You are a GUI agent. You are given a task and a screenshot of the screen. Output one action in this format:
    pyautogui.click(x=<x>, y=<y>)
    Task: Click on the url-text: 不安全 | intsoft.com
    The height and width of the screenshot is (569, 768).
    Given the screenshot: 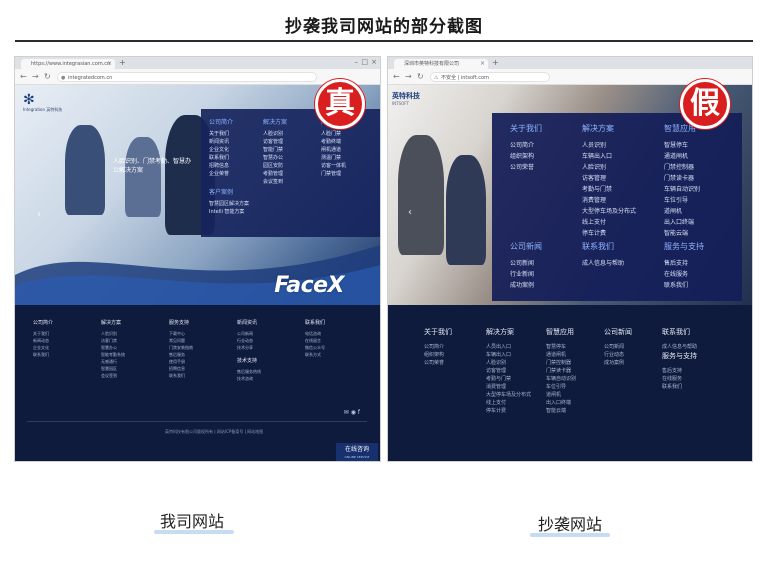 What is the action you would take?
    pyautogui.click(x=465, y=78)
    